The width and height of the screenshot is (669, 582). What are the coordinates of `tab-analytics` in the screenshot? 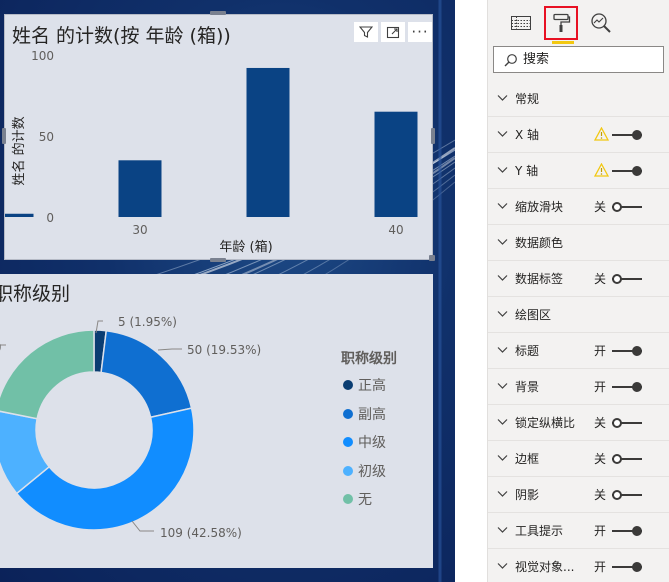 It's located at (601, 23).